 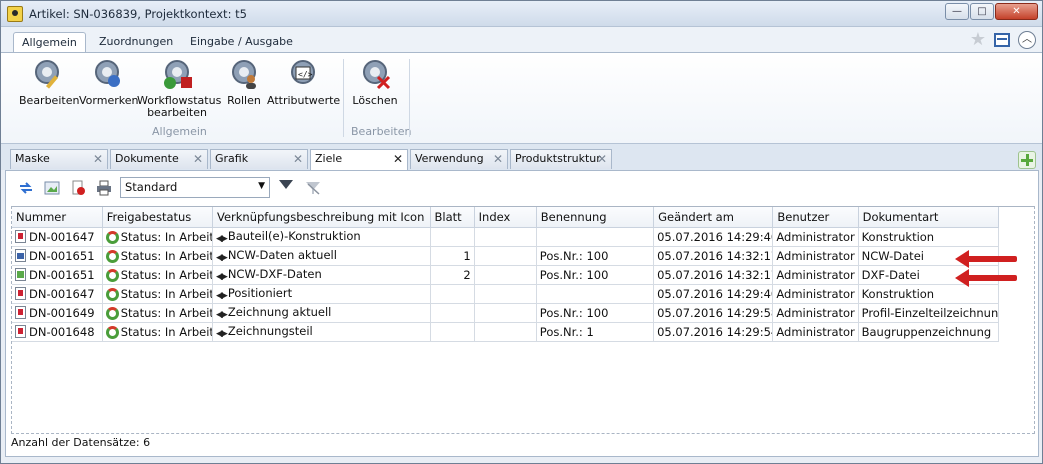 What do you see at coordinates (241, 42) in the screenshot?
I see `tab-eingabe-ausgabe: Eingabe / Ausgabe` at bounding box center [241, 42].